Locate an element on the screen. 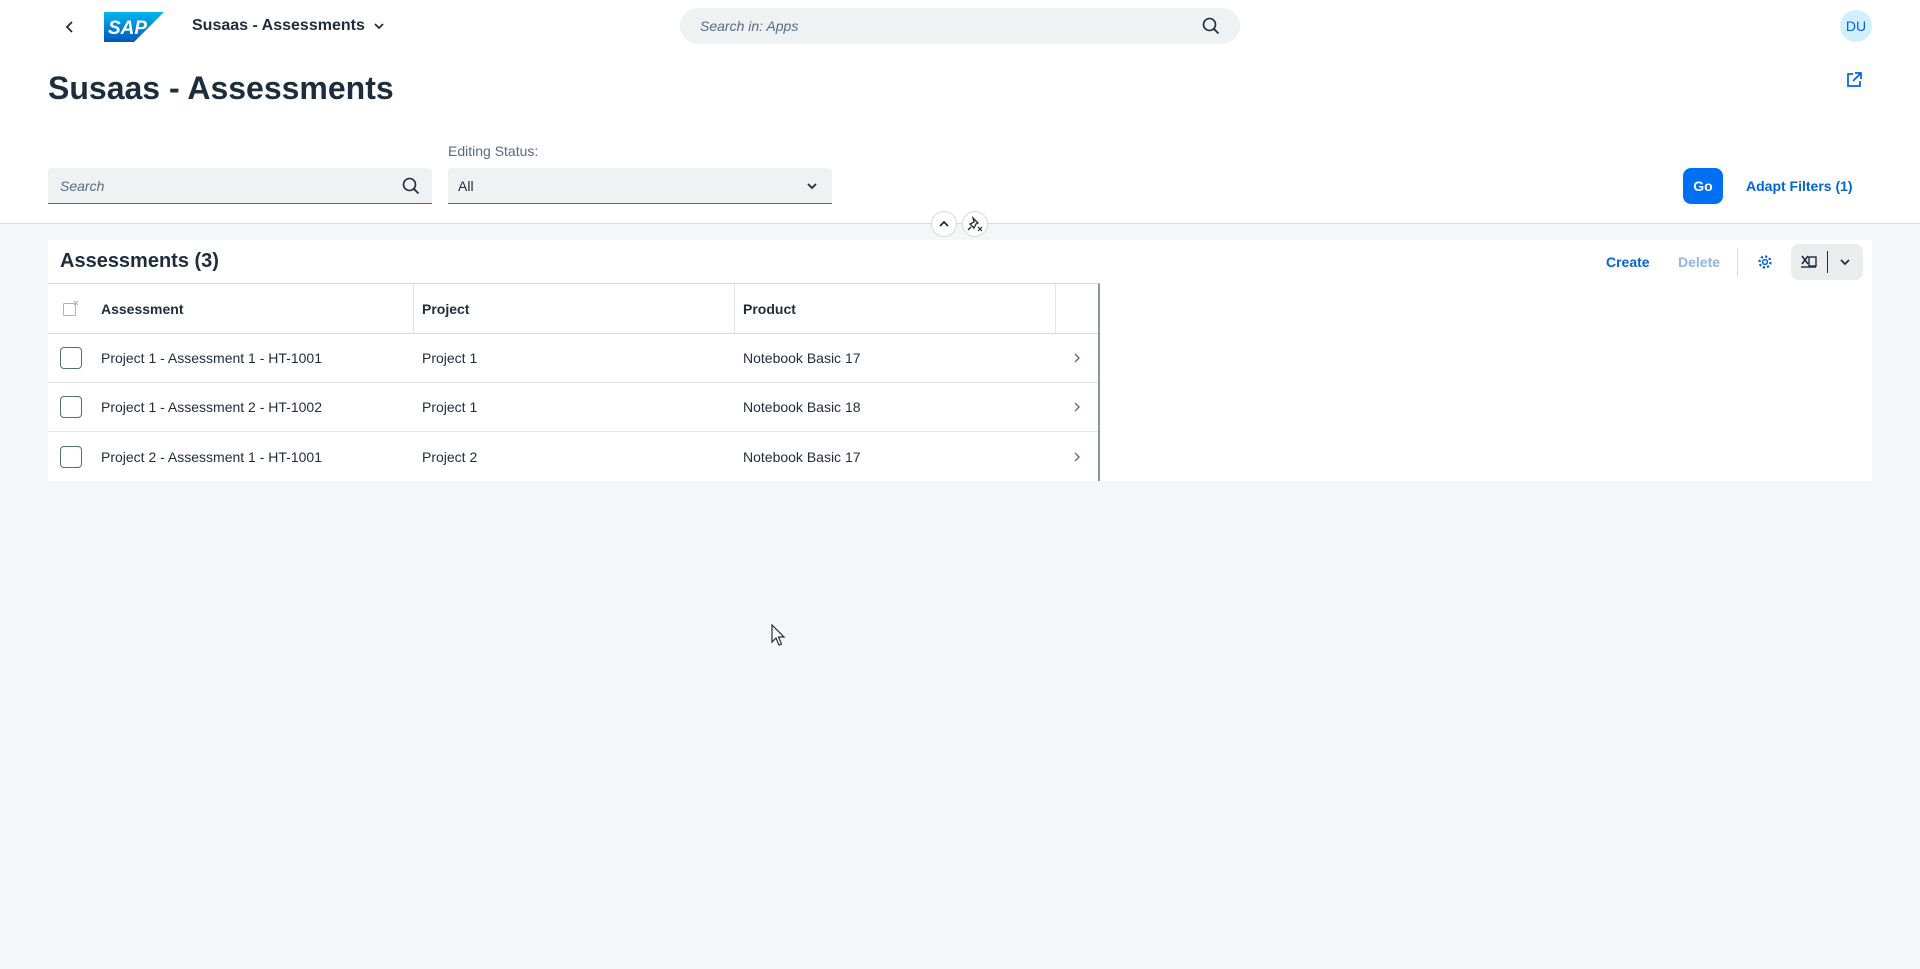 The image size is (1920, 969). back-icon is located at coordinates (69, 27).